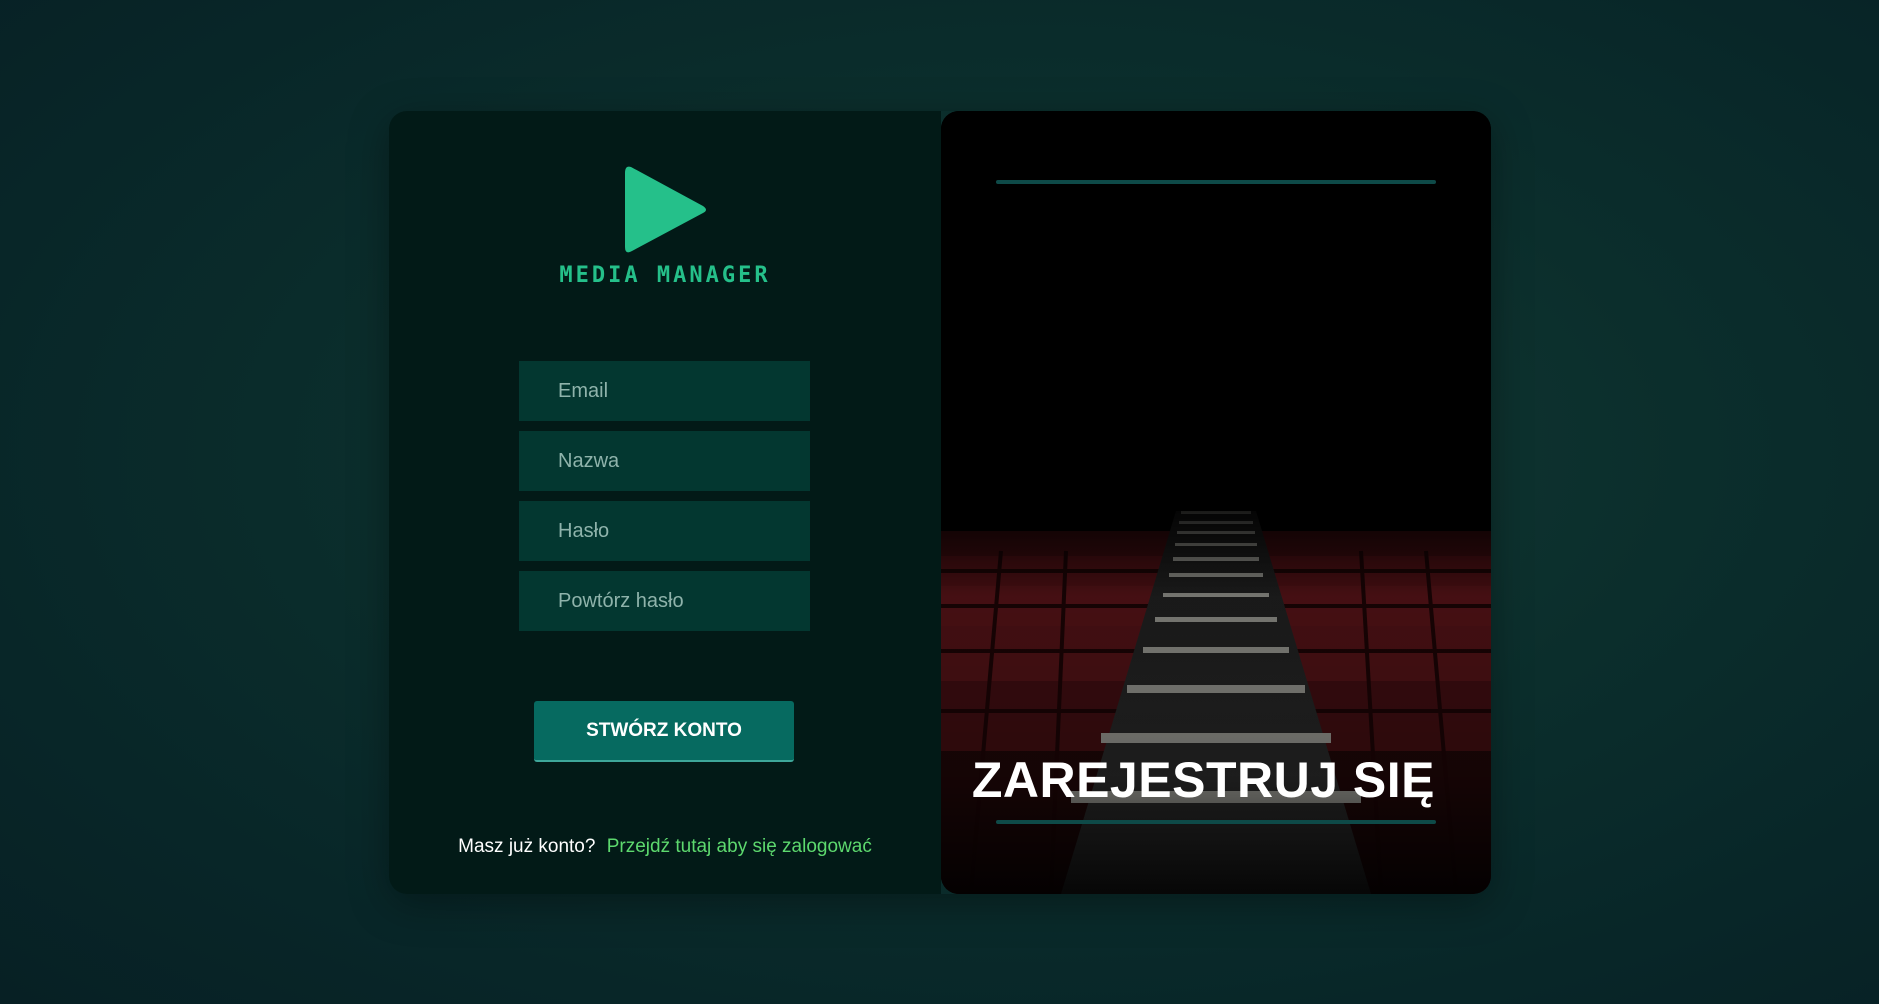  Describe the element at coordinates (664, 601) in the screenshot. I see `repeat-password-field` at that location.